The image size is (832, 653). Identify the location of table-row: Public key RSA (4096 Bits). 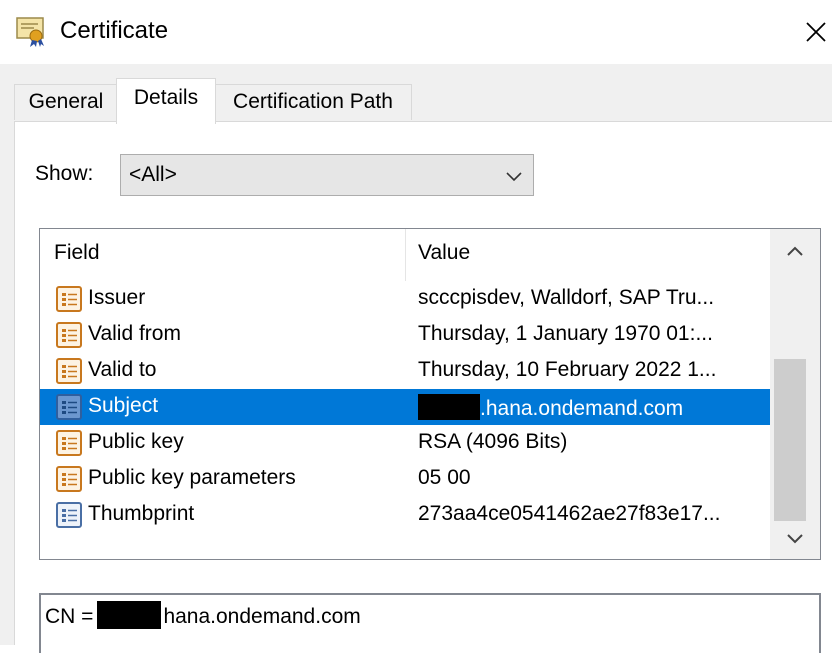
(405, 443).